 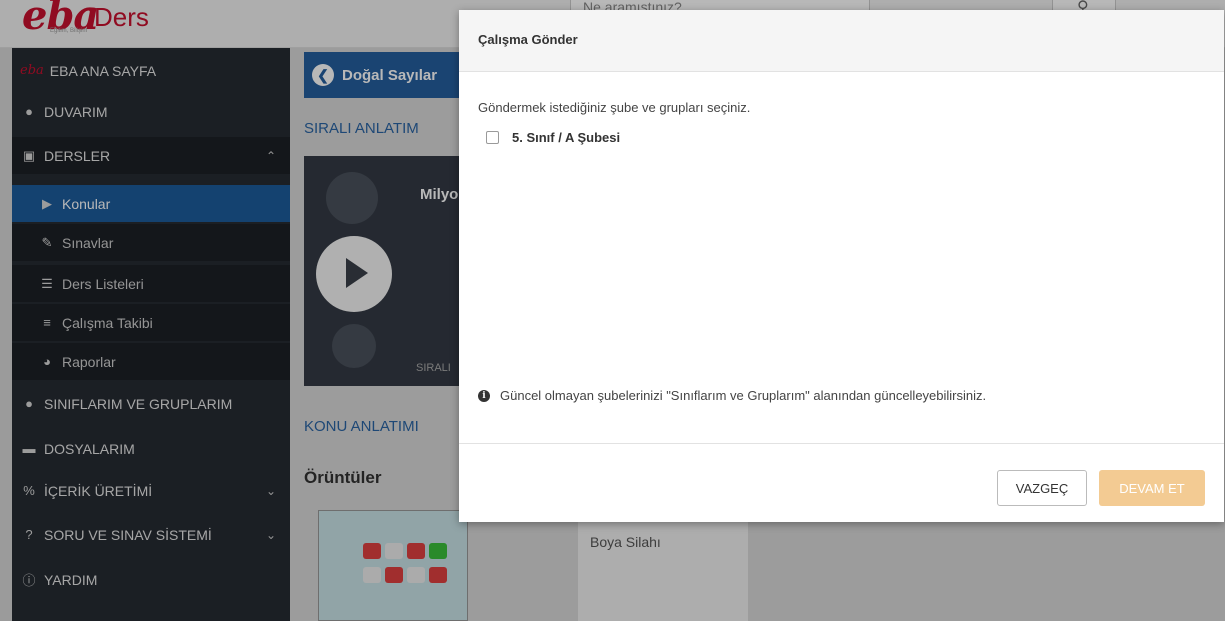 I want to click on modal-footer: VAZGEÇ DEVAM ET, so click(x=841, y=482).